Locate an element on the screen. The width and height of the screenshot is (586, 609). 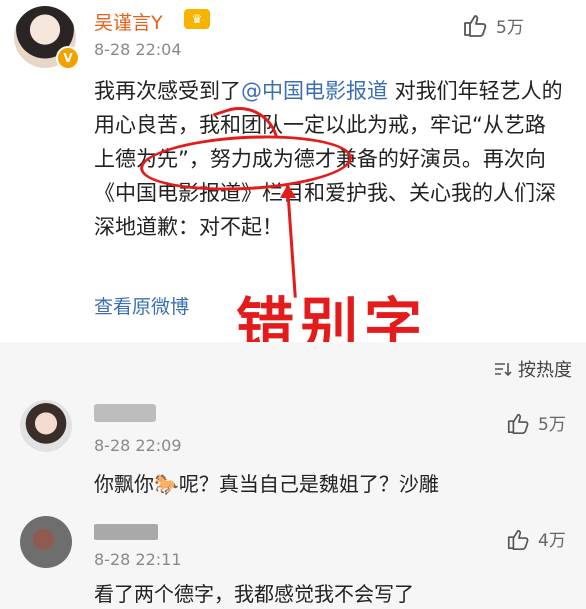
sort-button: 按热度 is located at coordinates (532, 369).